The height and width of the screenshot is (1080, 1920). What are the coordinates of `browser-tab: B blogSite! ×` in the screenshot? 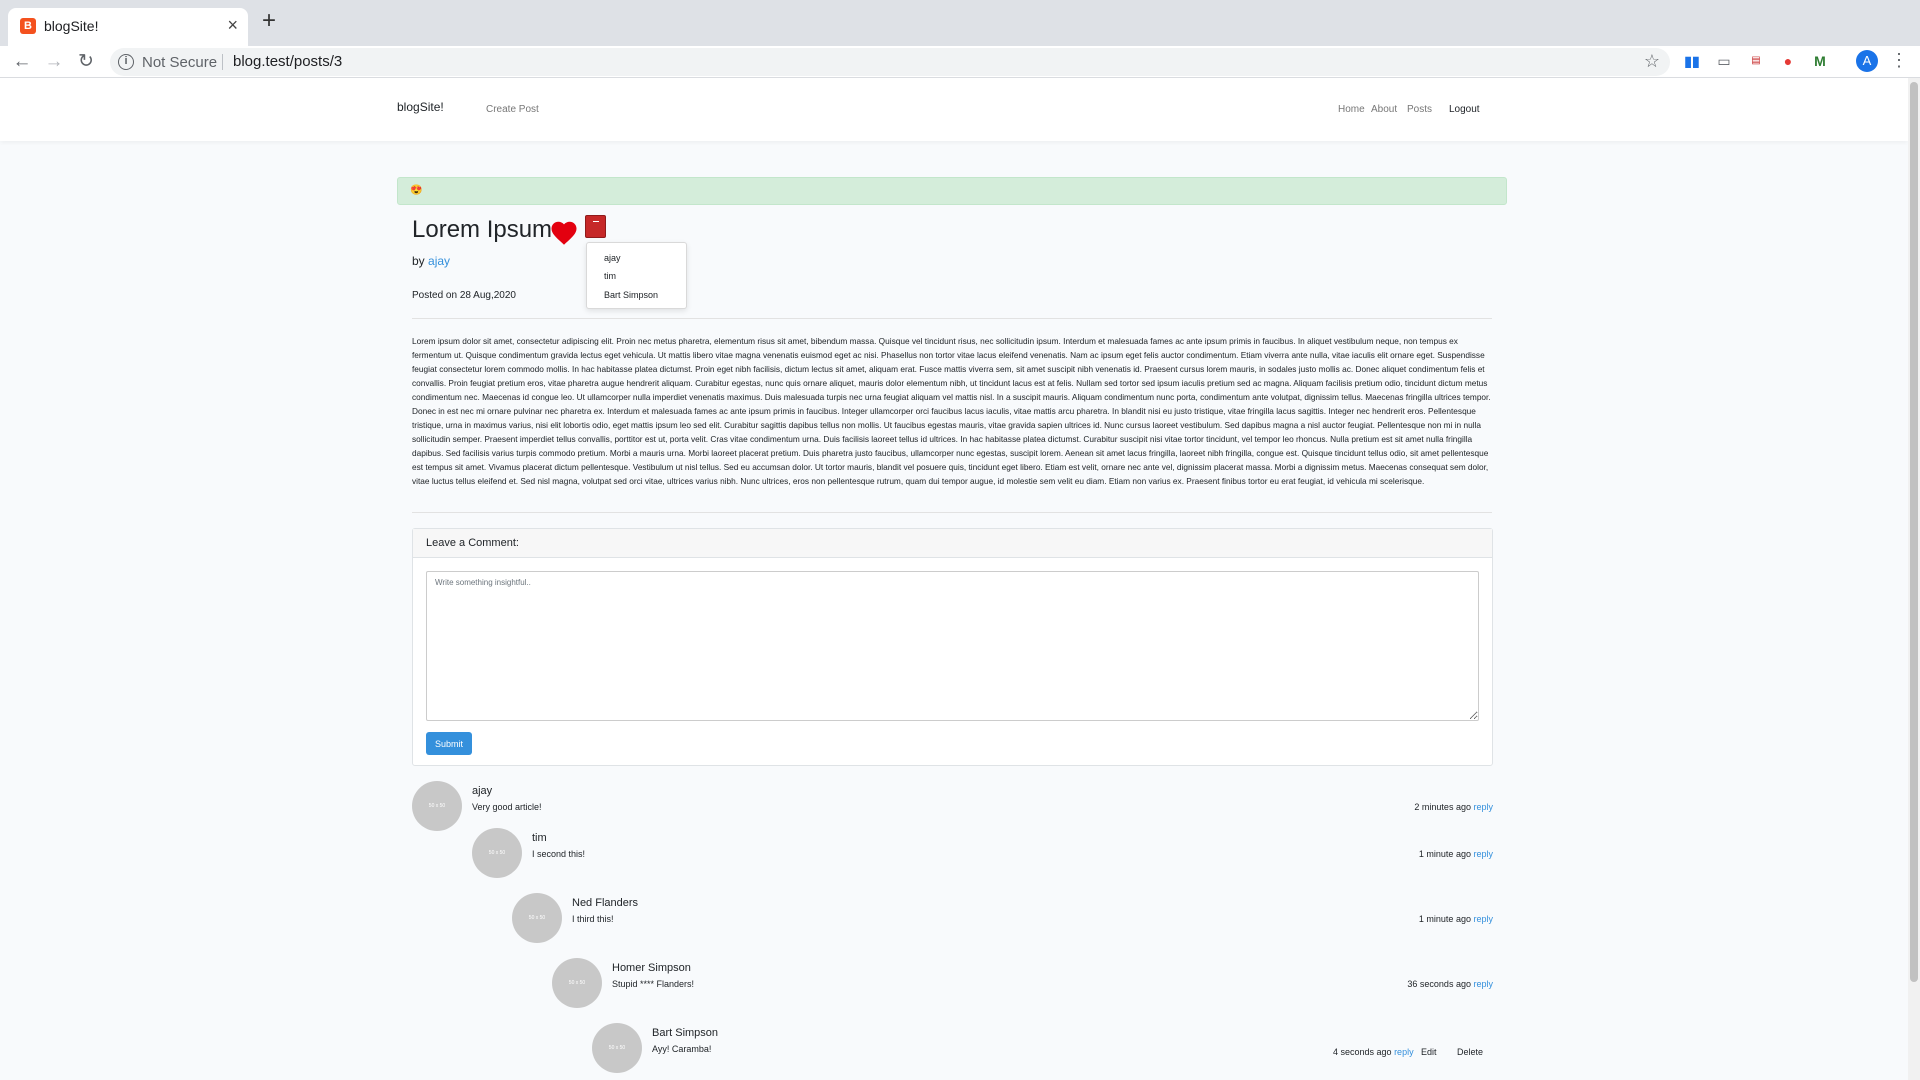 It's located at (128, 27).